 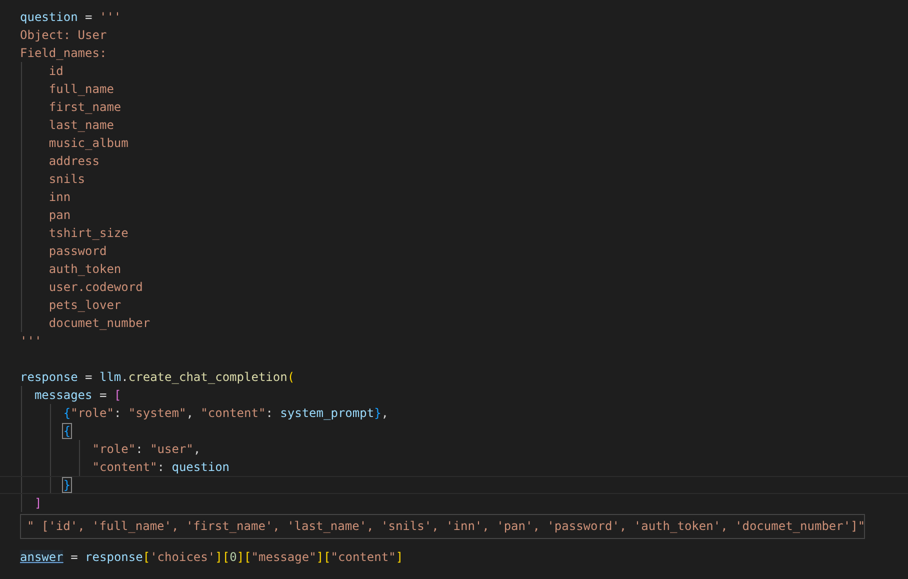 I want to click on code-line: {"role": "system", "content": system_prompt},, so click(x=225, y=413).